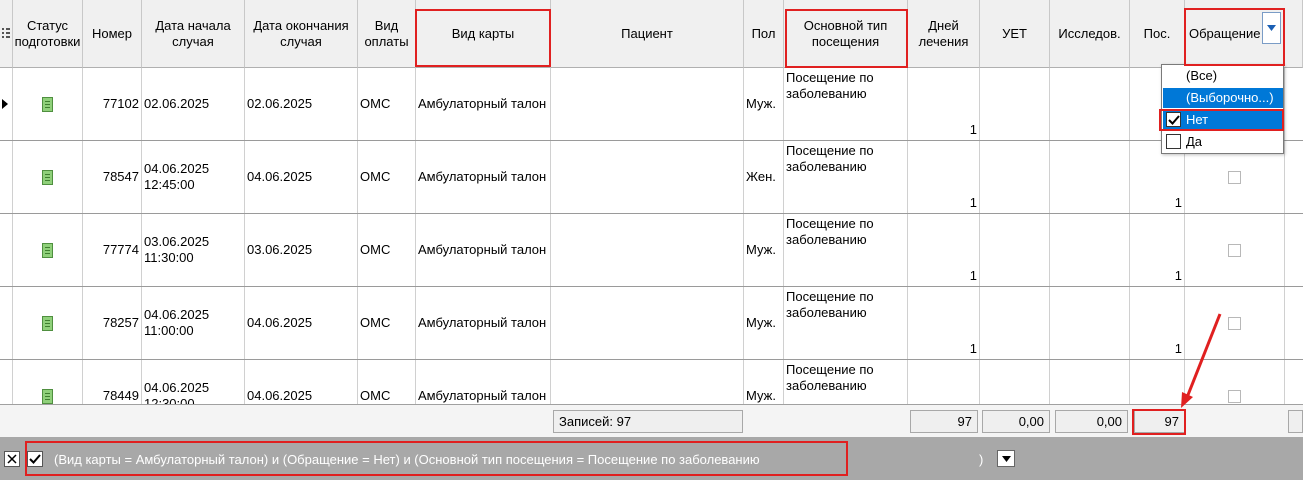 The image size is (1303, 480). Describe the element at coordinates (112, 323) in the screenshot. I see `number-cell: 78257` at that location.